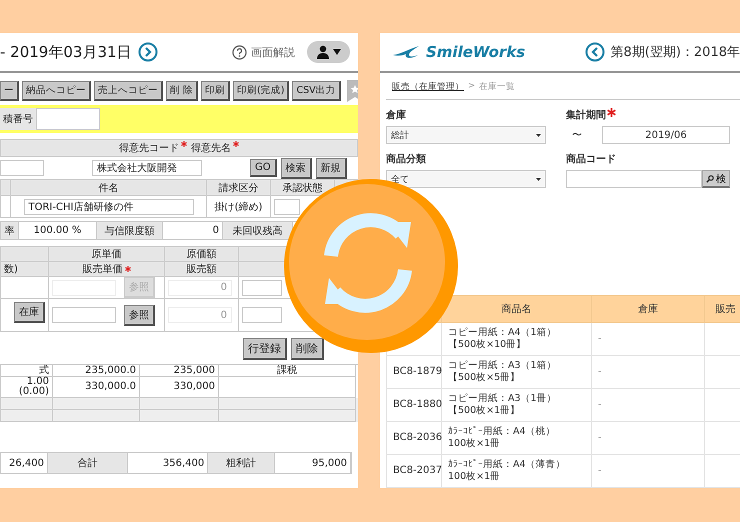 This screenshot has height=522, width=740. What do you see at coordinates (503, 366) in the screenshot?
I see `product-name-line: コピー用紙：A3（1箱）` at bounding box center [503, 366].